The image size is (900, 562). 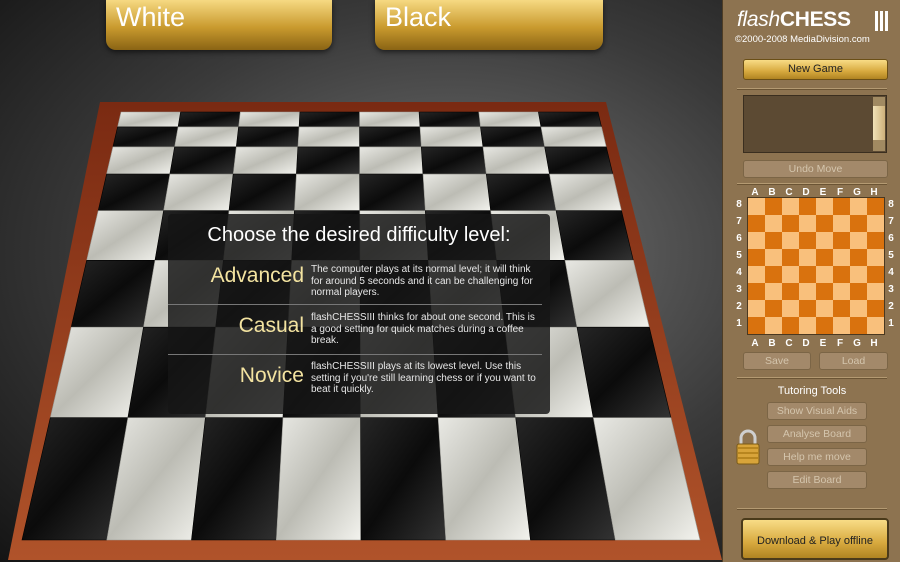 I want to click on mini-square-a7, so click(x=756, y=223).